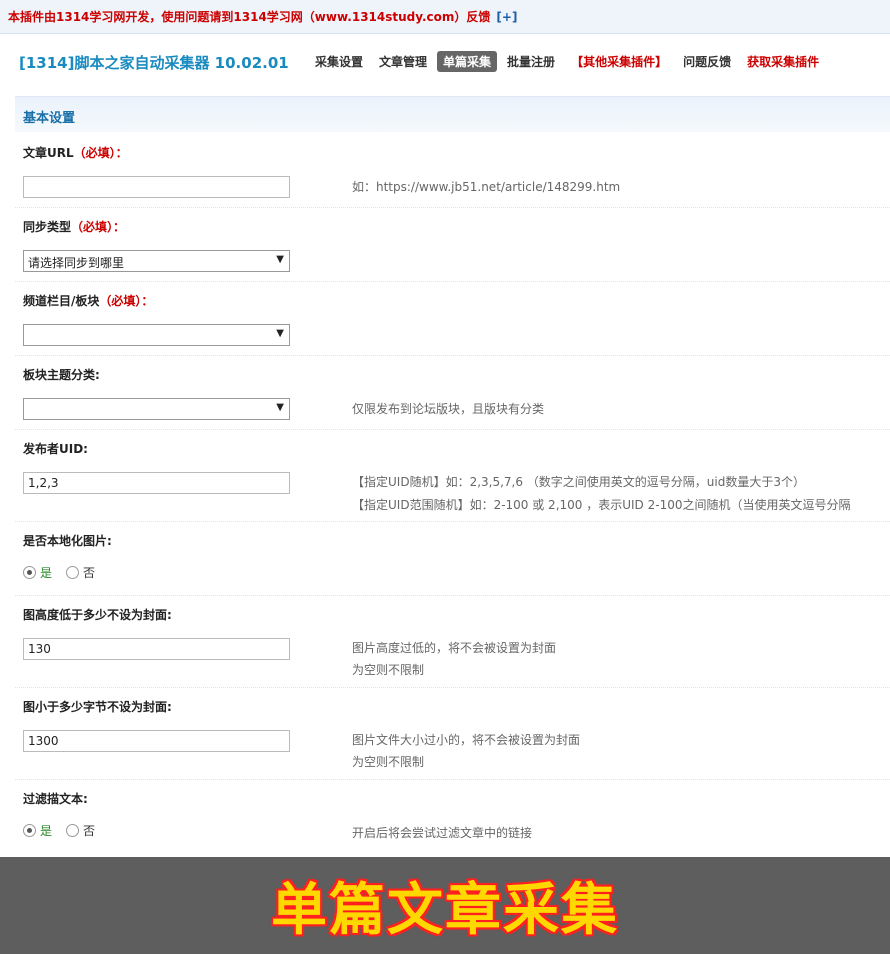 The width and height of the screenshot is (890, 954). Describe the element at coordinates (388, 670) in the screenshot. I see `min-height-hint-empty: 为空则不限制` at that location.